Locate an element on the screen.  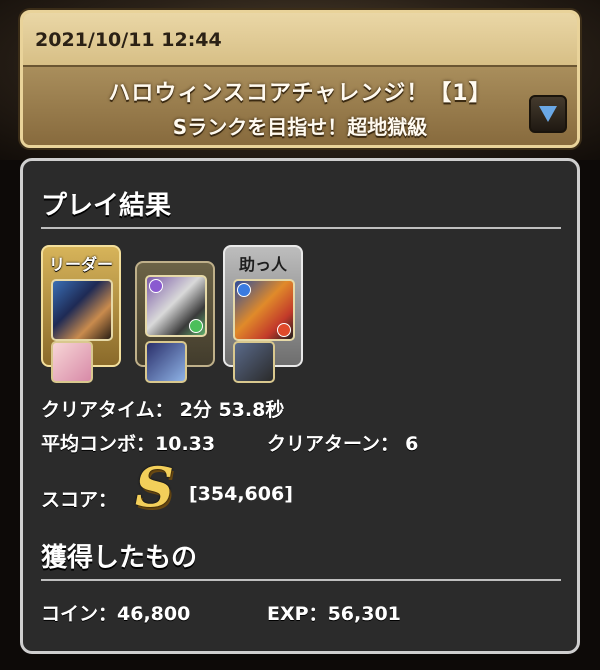
fire-attribute-icon is located at coordinates (284, 330).